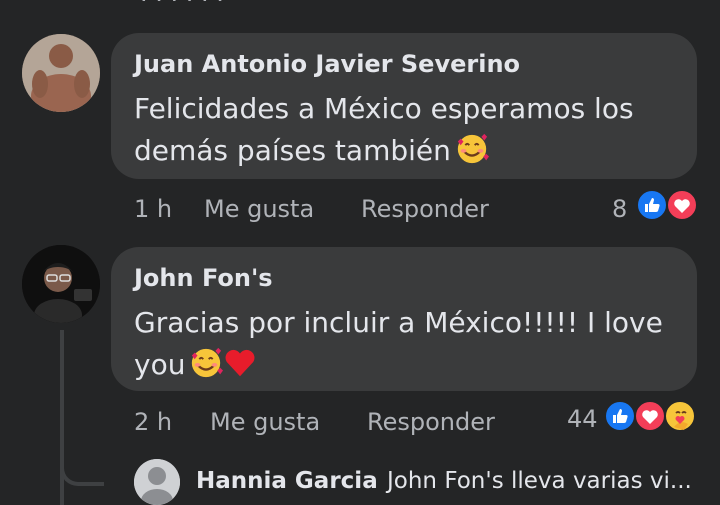  I want to click on reaction-count: 8, so click(620, 209).